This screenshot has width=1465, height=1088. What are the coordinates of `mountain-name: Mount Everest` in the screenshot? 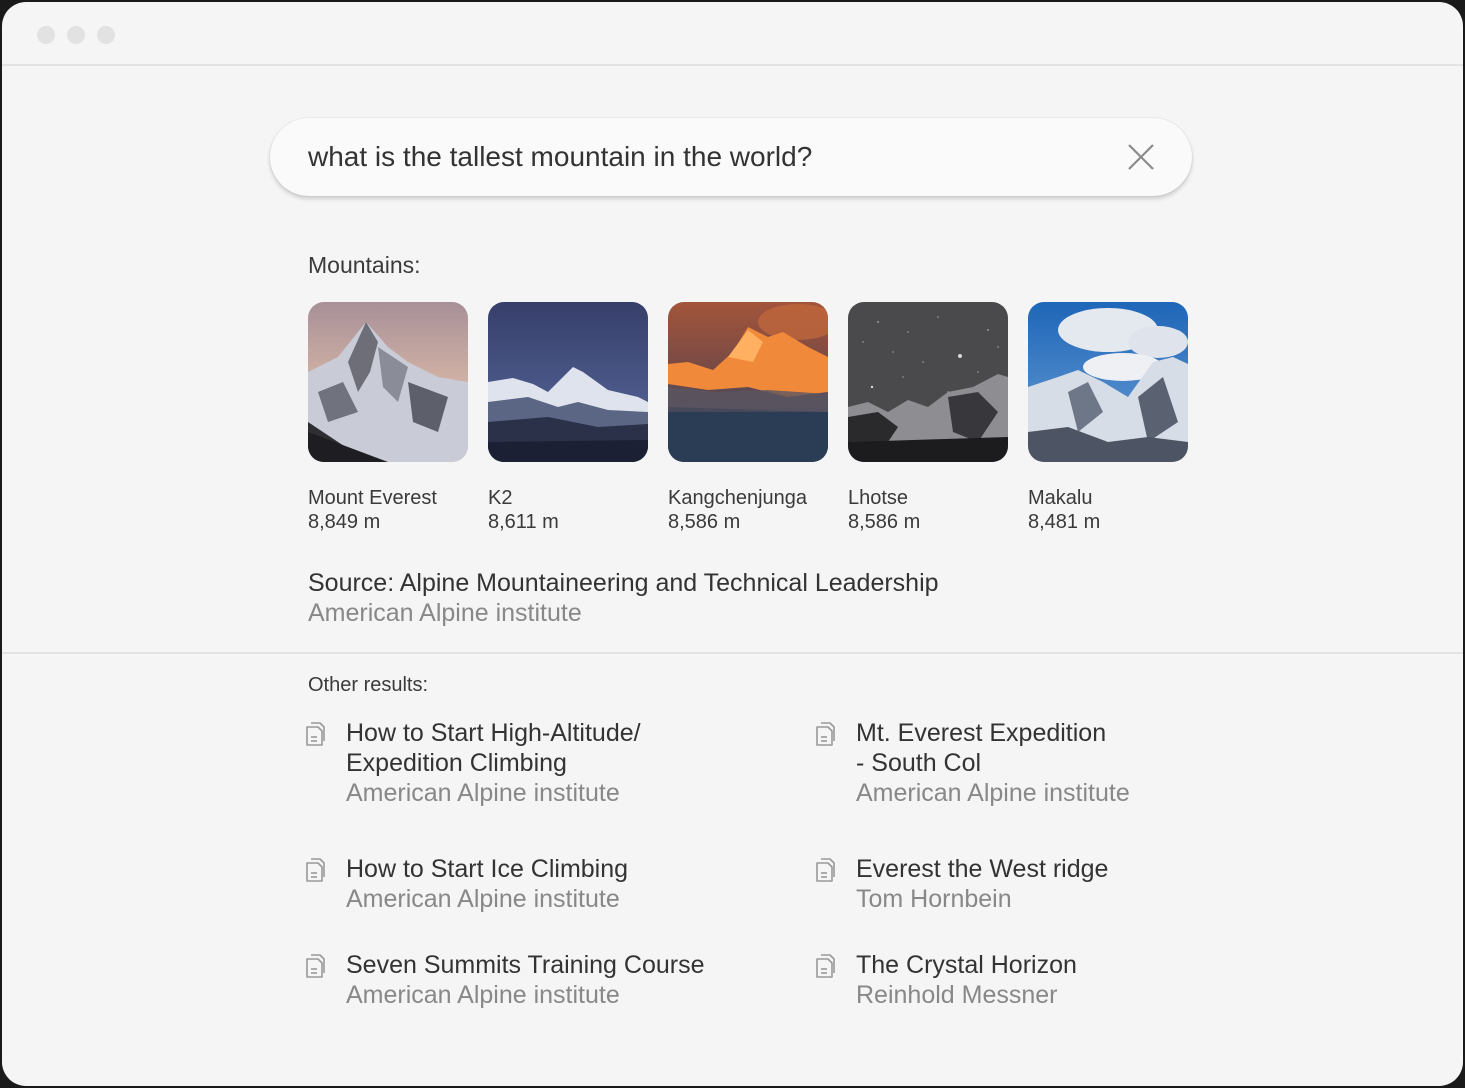 It's located at (372, 498).